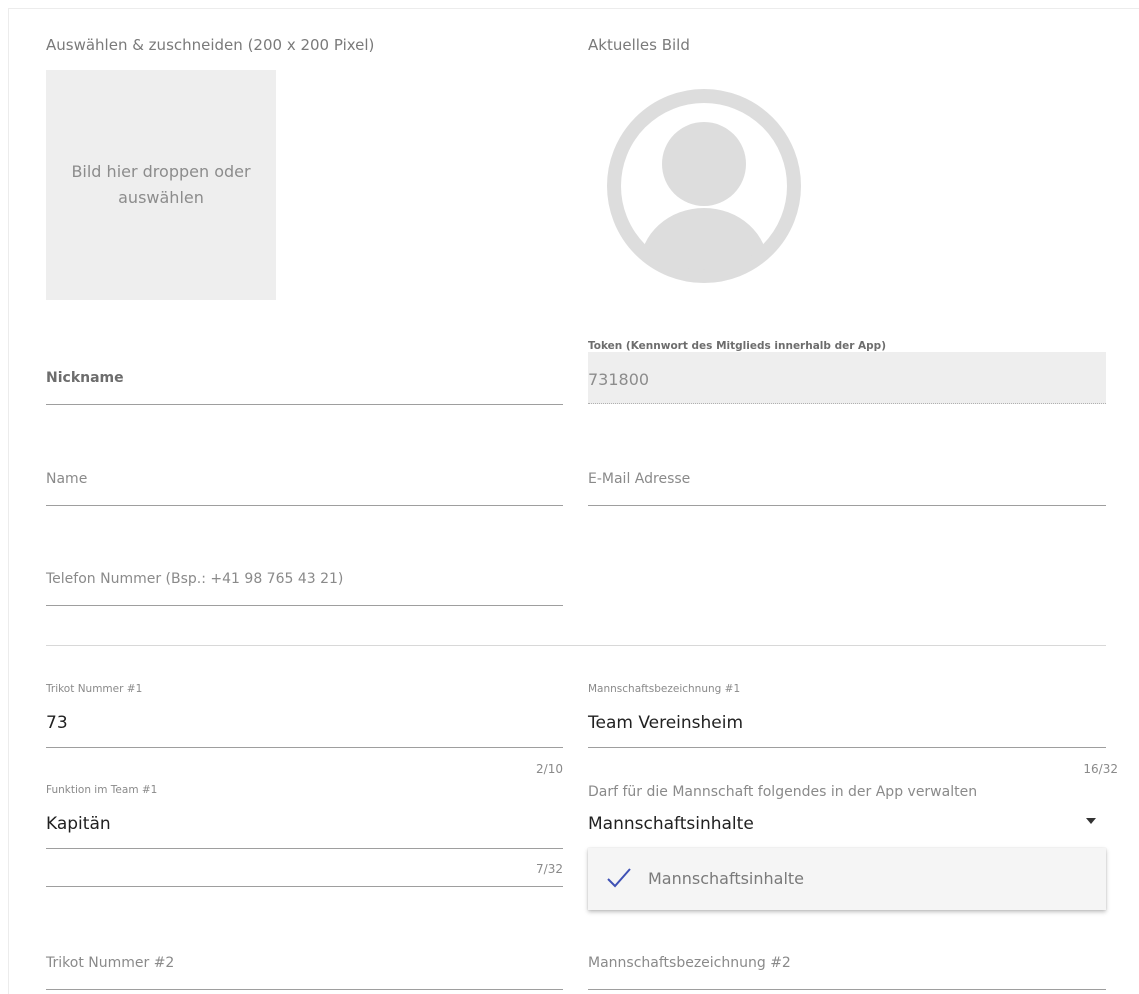 The width and height of the screenshot is (1139, 994). I want to click on jersey2-input, so click(304, 967).